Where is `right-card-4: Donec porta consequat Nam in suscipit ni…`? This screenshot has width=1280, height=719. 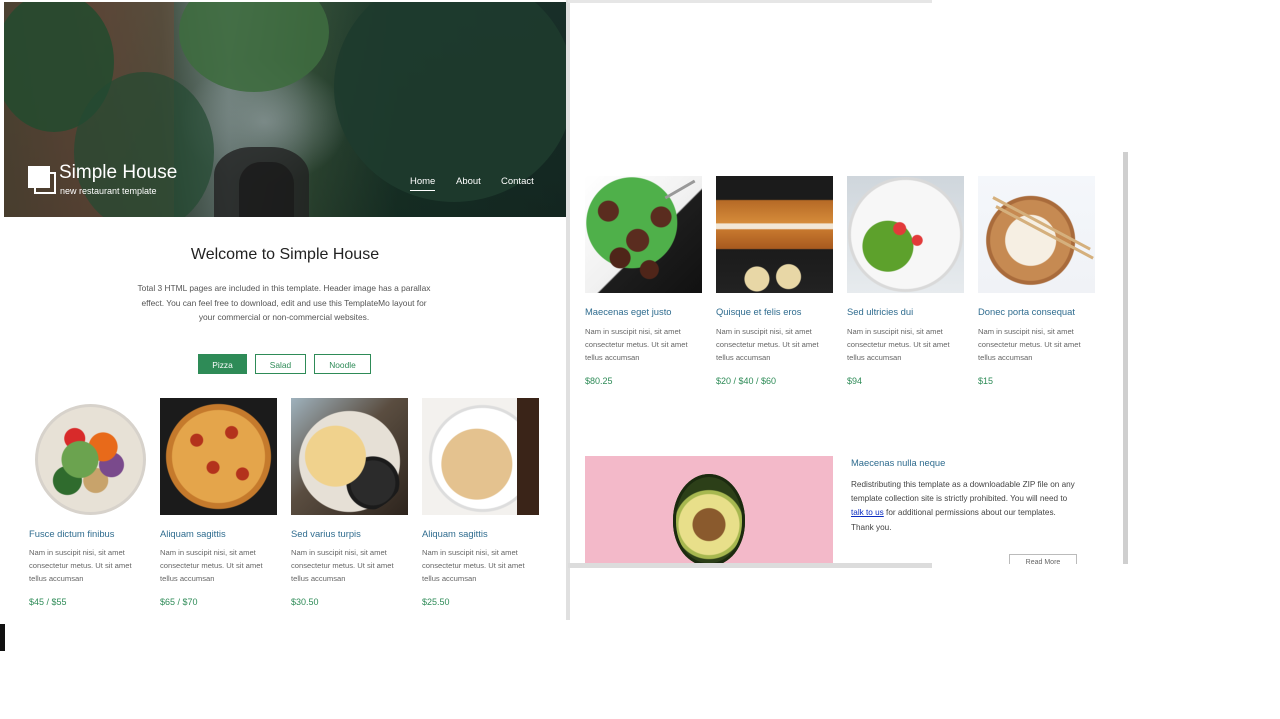
right-card-4: Donec porta consequat Nam in suscipit ni… is located at coordinates (1040, 286).